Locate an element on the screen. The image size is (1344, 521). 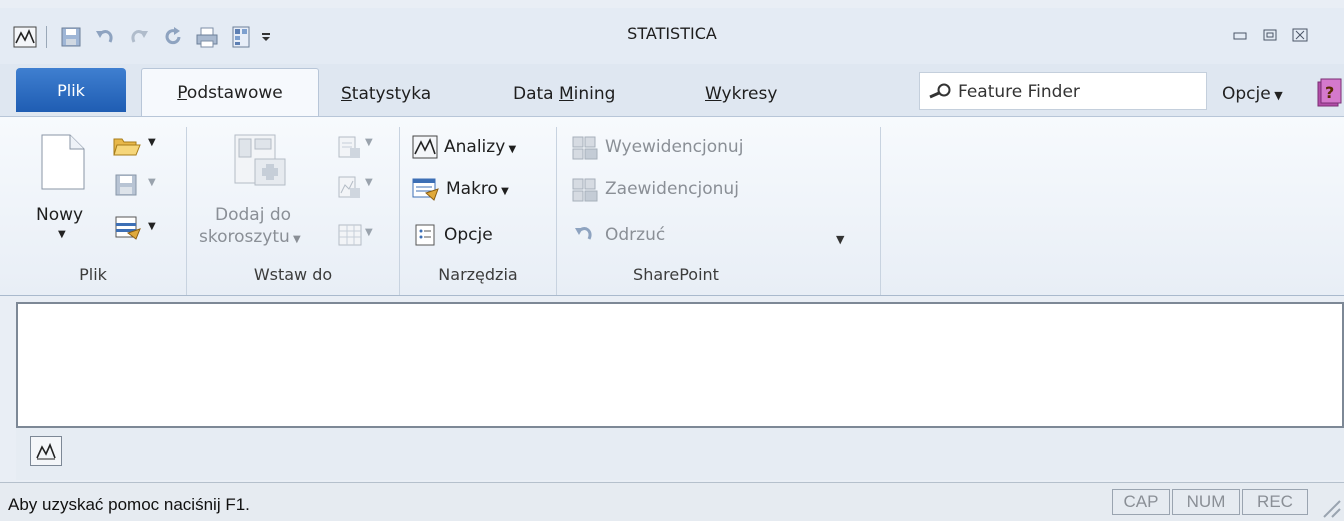
macro-icon is located at coordinates (426, 189).